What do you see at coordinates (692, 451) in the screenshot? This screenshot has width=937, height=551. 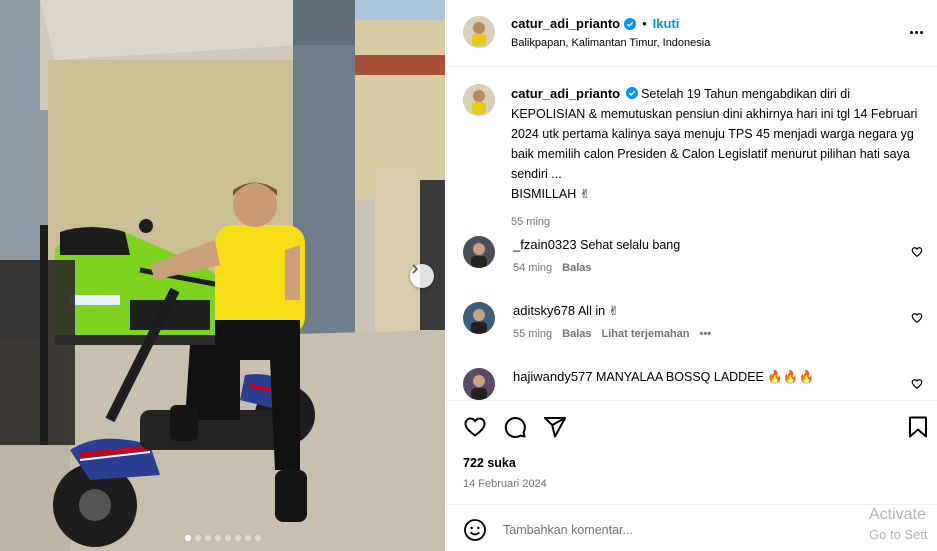 I see `post-actions: 722 suka 14 Februari 2024` at bounding box center [692, 451].